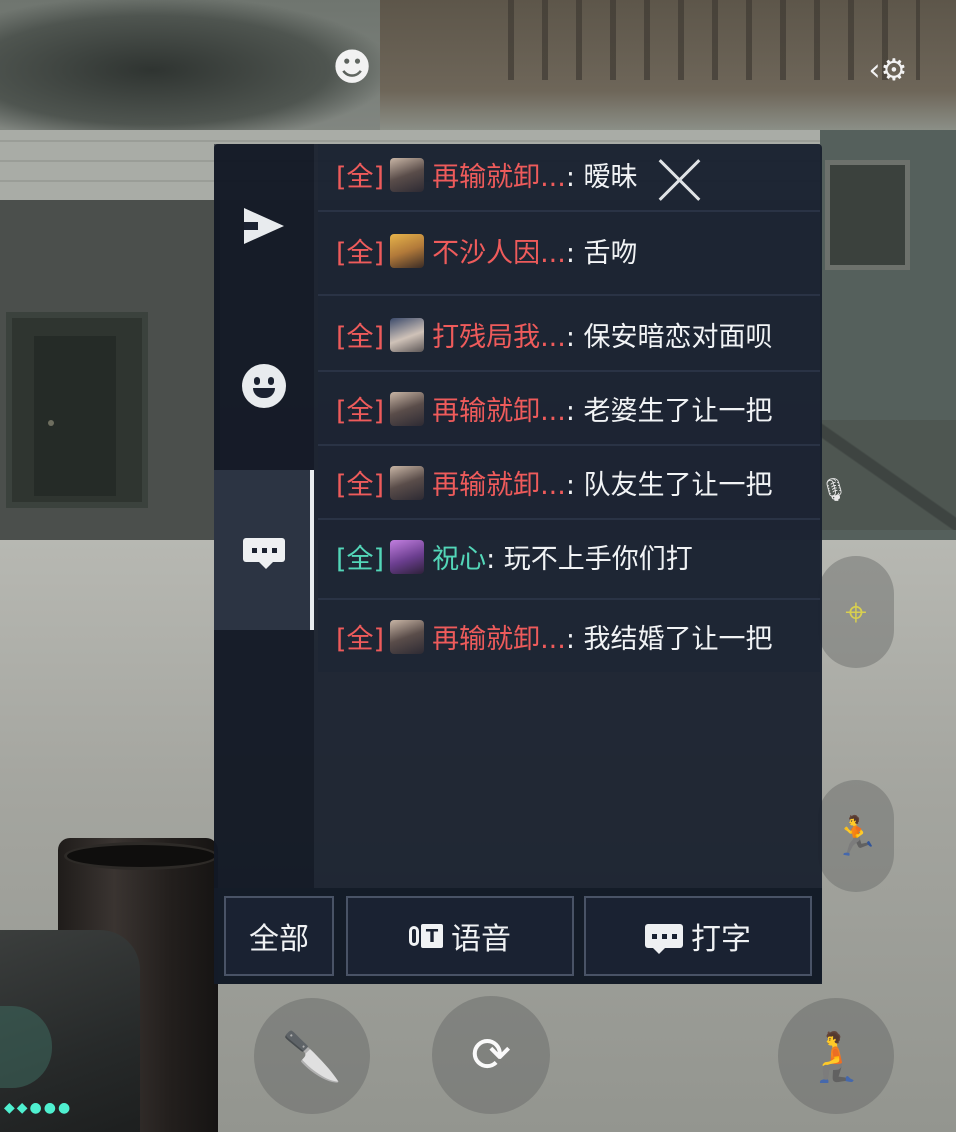 The height and width of the screenshot is (1132, 956). I want to click on door, so click(77, 410).